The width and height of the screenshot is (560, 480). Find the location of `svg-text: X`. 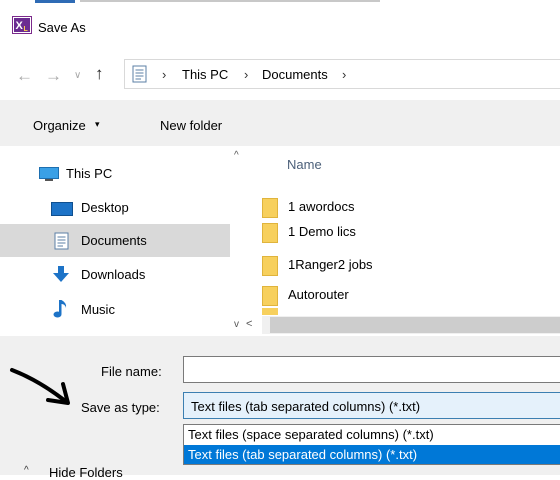

svg-text: X is located at coordinates (20, 26).